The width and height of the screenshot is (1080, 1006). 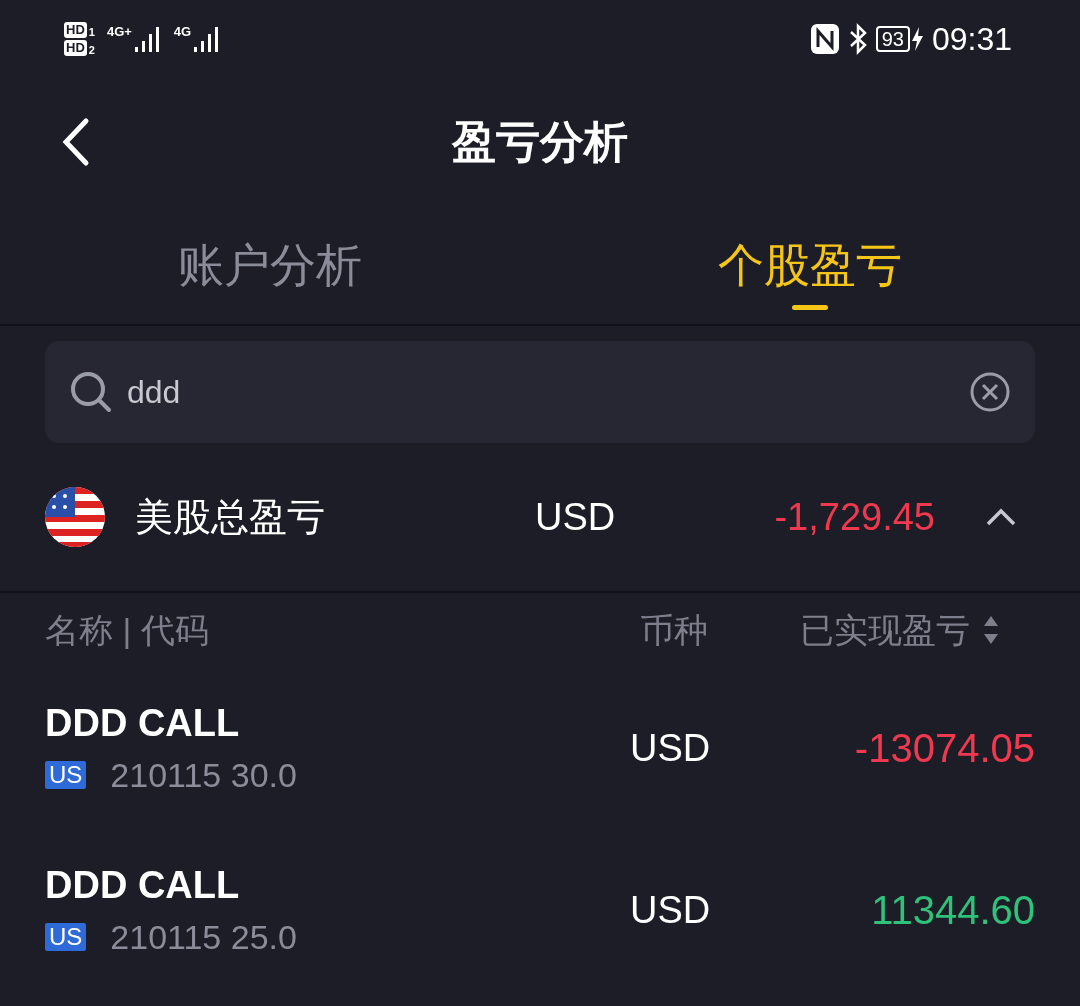 I want to click on tab: 账户分析, so click(x=270, y=265).